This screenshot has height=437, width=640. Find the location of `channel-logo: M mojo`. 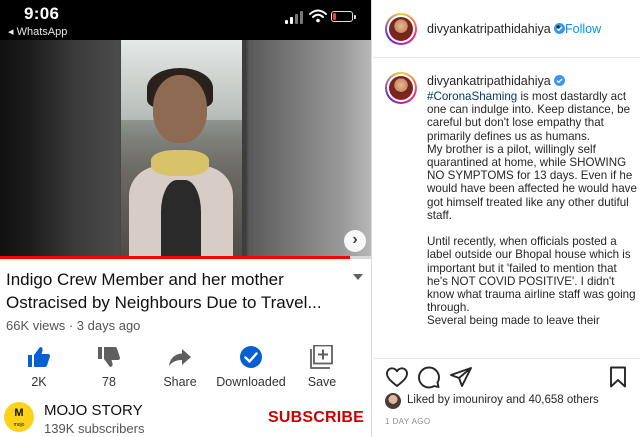

channel-logo: M mojo is located at coordinates (19, 417).